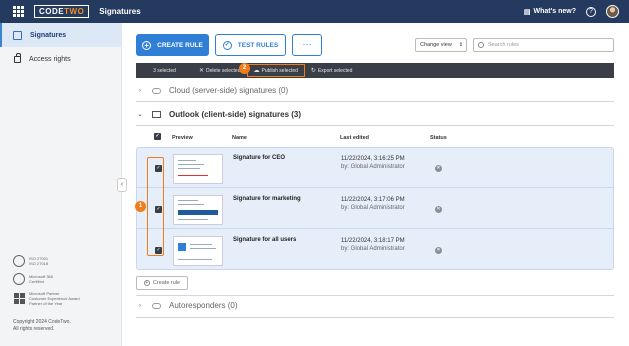 The width and height of the screenshot is (629, 346). Describe the element at coordinates (375, 114) in the screenshot. I see `group-outlook-signatures: ⌄ Outlook (client-side) signatures (3)` at that location.